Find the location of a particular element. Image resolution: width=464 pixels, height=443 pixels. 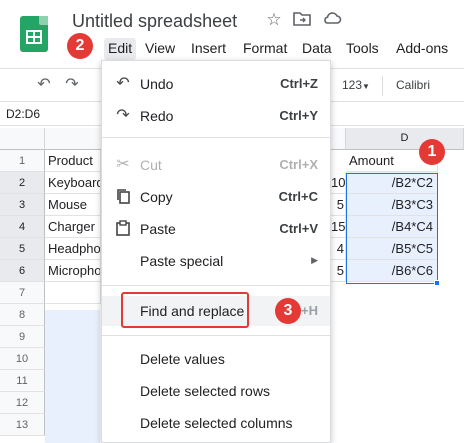

row-header: 4 is located at coordinates (22, 227).